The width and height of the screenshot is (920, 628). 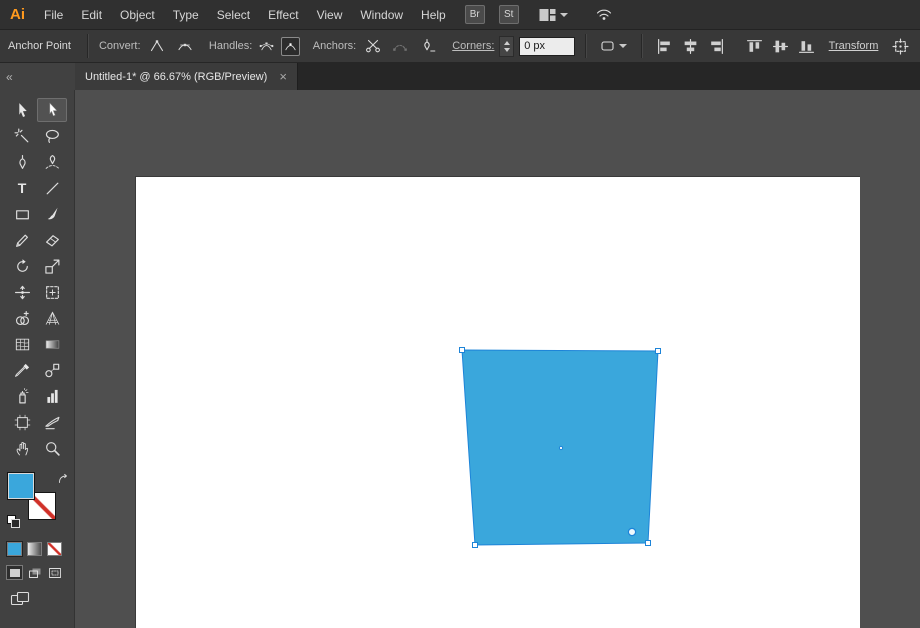 I want to click on magic-wand-tool, so click(x=22, y=136).